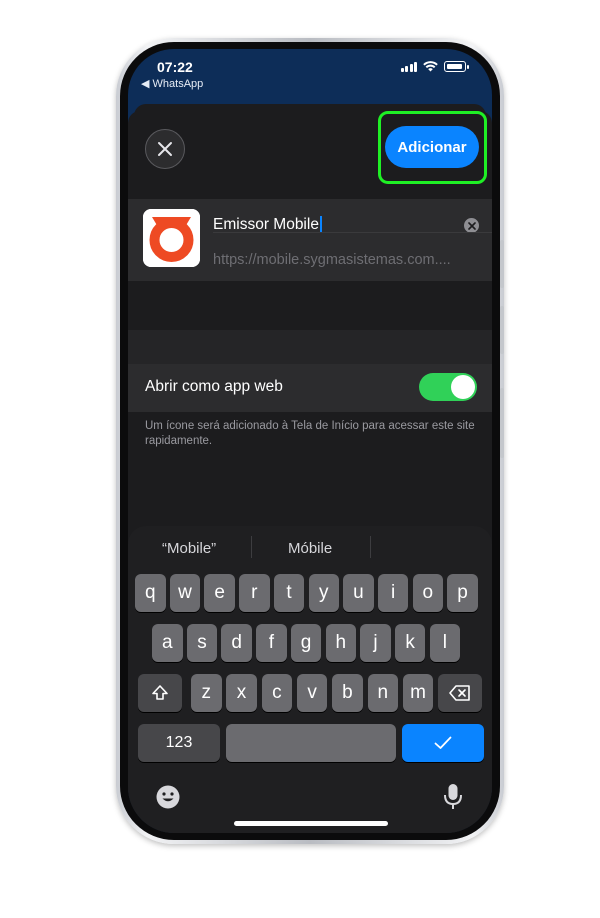  Describe the element at coordinates (448, 387) in the screenshot. I see `web-app-toggle` at that location.